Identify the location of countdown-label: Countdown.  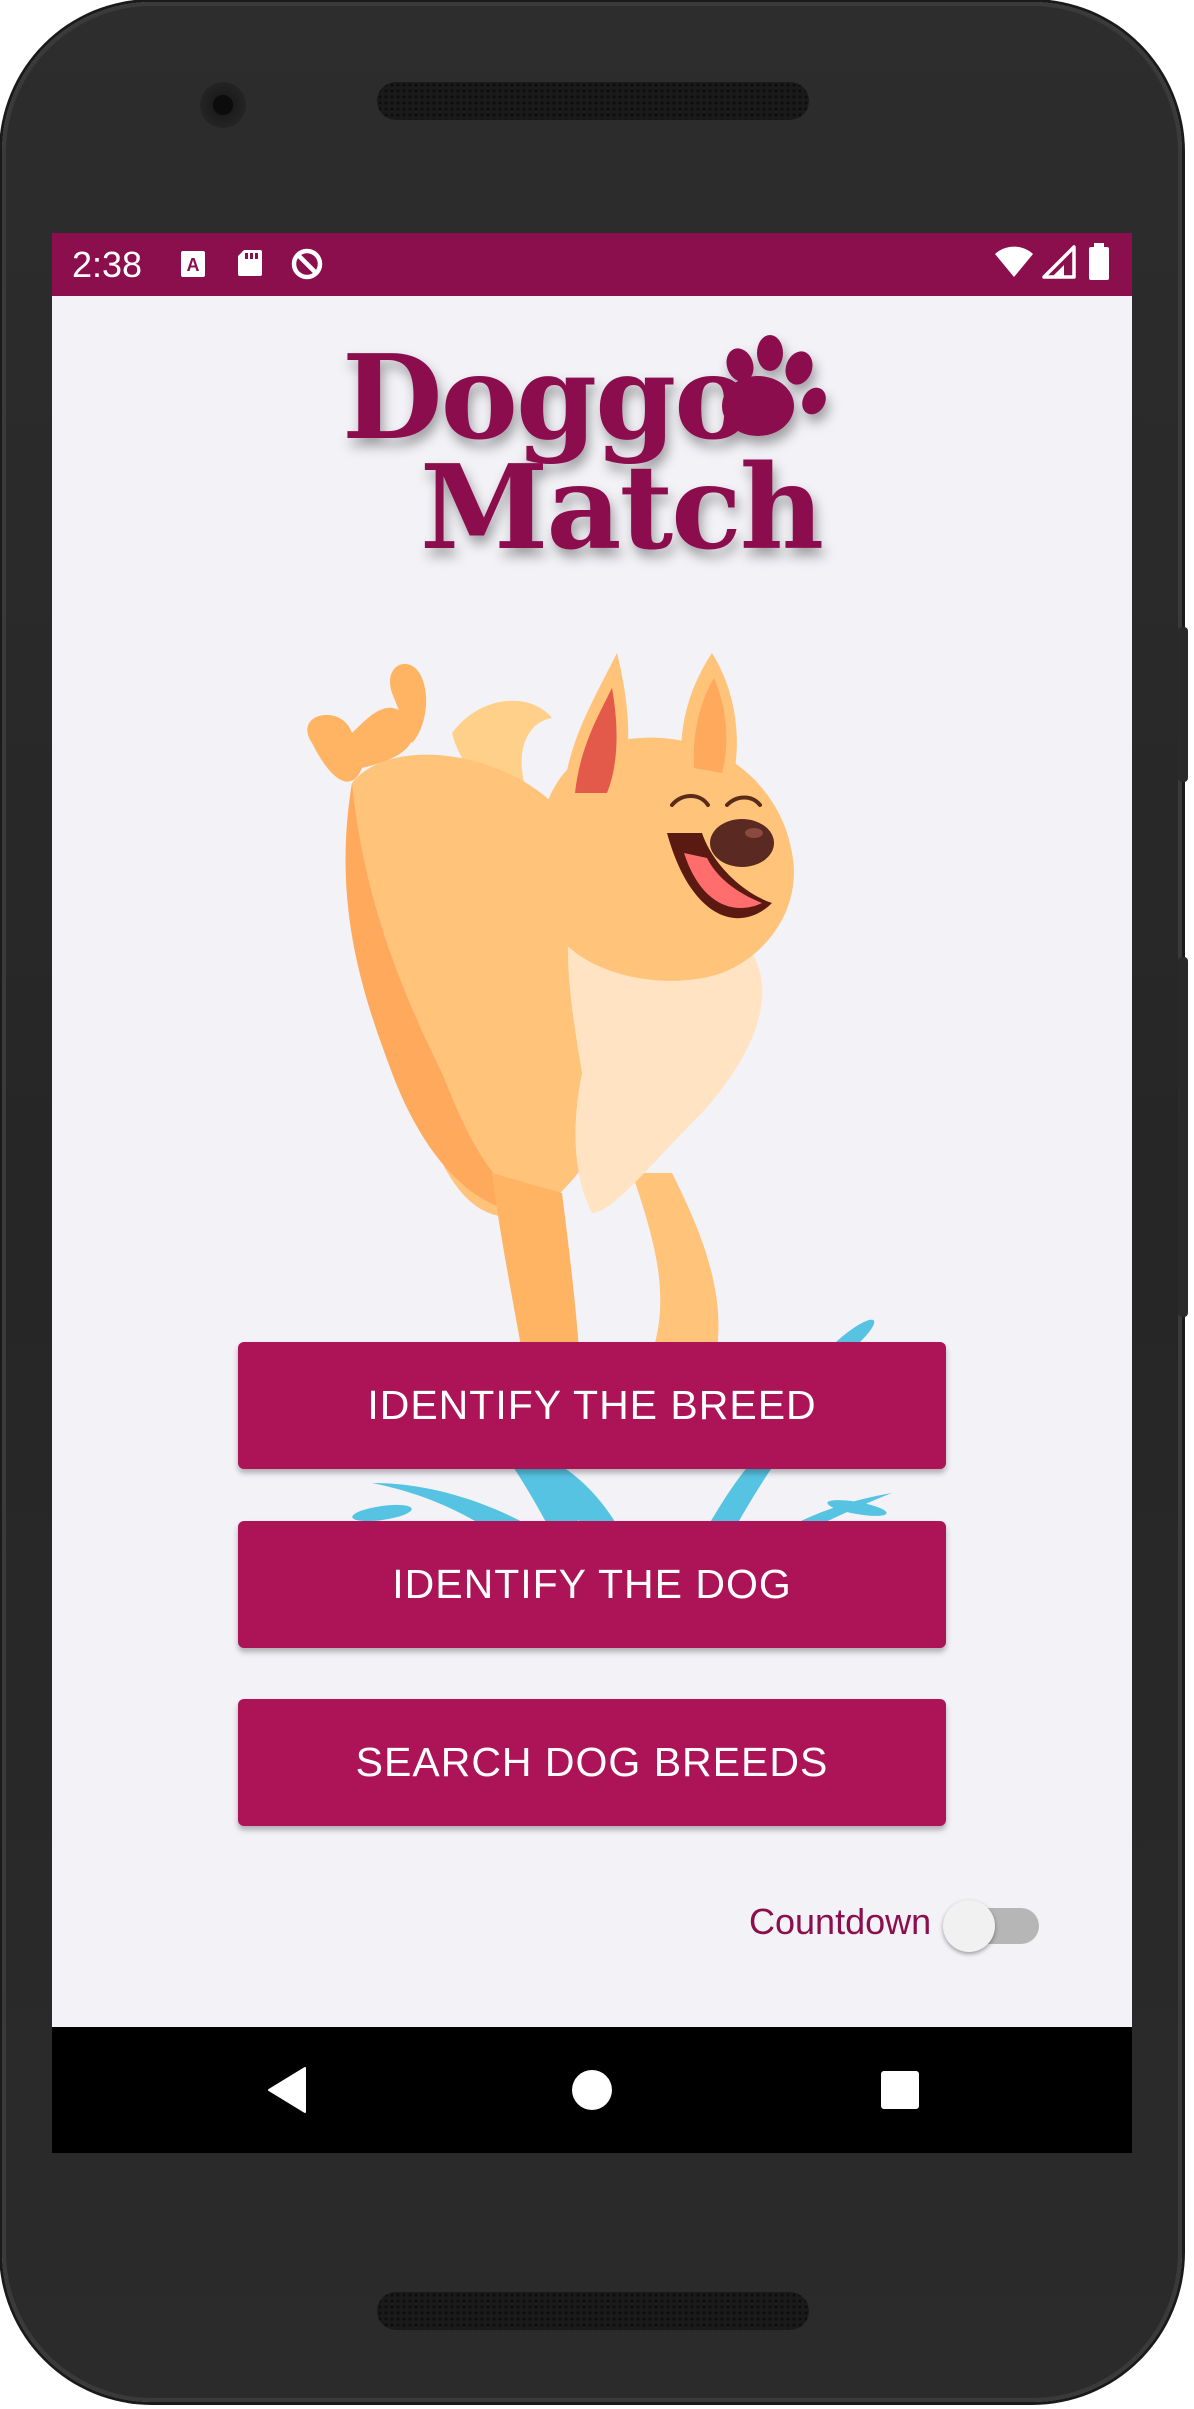
(840, 1921).